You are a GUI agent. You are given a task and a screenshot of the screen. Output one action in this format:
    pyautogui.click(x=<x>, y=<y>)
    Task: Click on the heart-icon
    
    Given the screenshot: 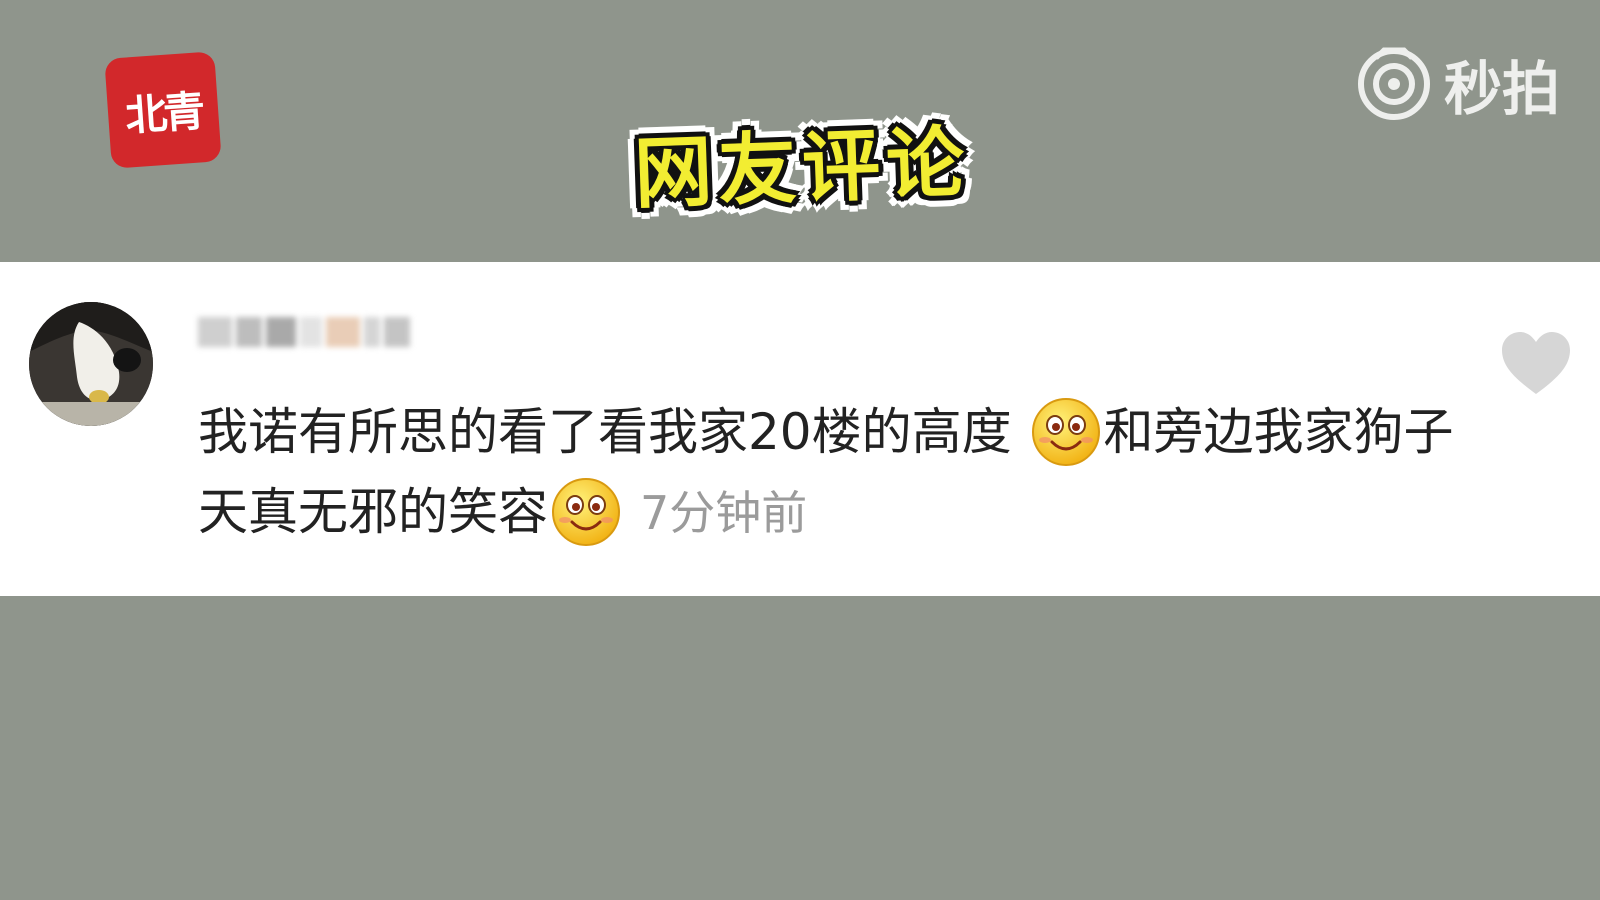 What is the action you would take?
    pyautogui.click(x=1536, y=363)
    